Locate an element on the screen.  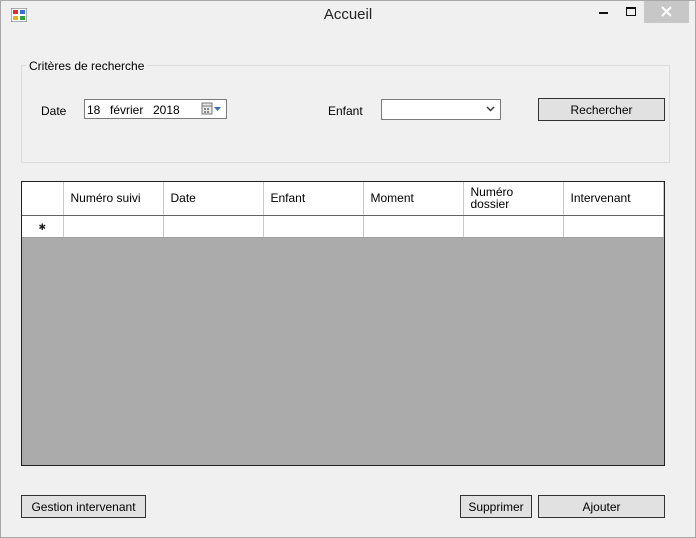
child-combobox is located at coordinates (441, 109).